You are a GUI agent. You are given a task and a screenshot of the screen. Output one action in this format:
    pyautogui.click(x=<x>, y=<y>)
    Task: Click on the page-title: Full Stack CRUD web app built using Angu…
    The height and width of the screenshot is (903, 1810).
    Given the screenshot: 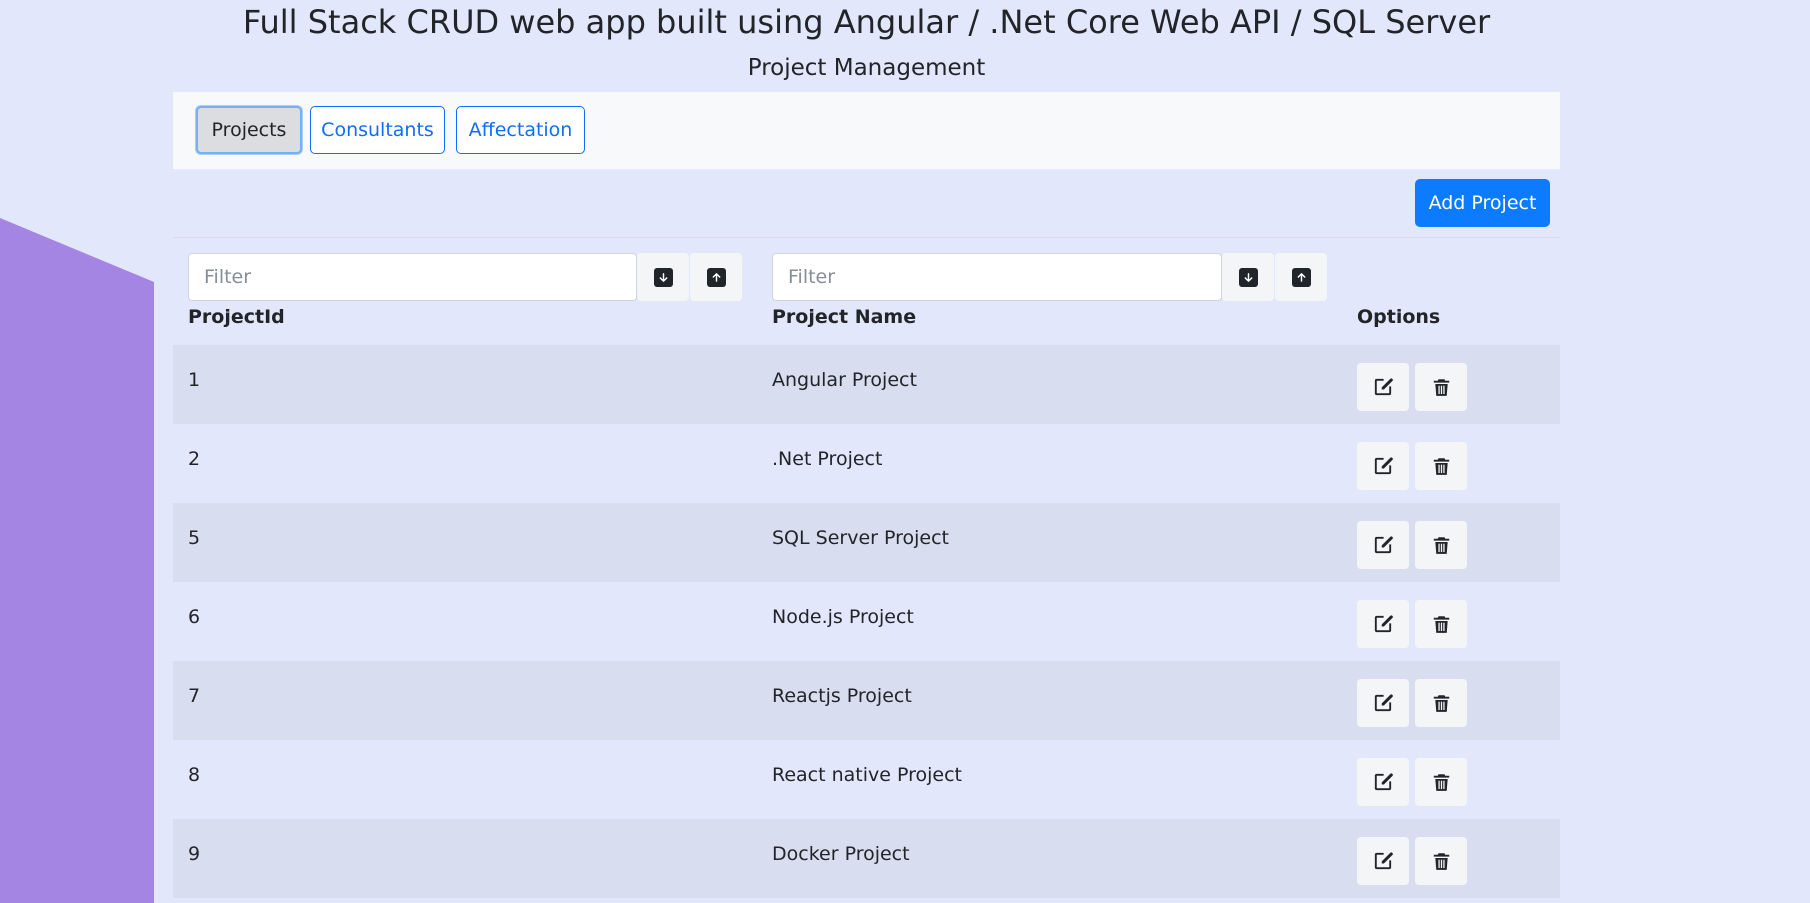 What is the action you would take?
    pyautogui.click(x=866, y=22)
    